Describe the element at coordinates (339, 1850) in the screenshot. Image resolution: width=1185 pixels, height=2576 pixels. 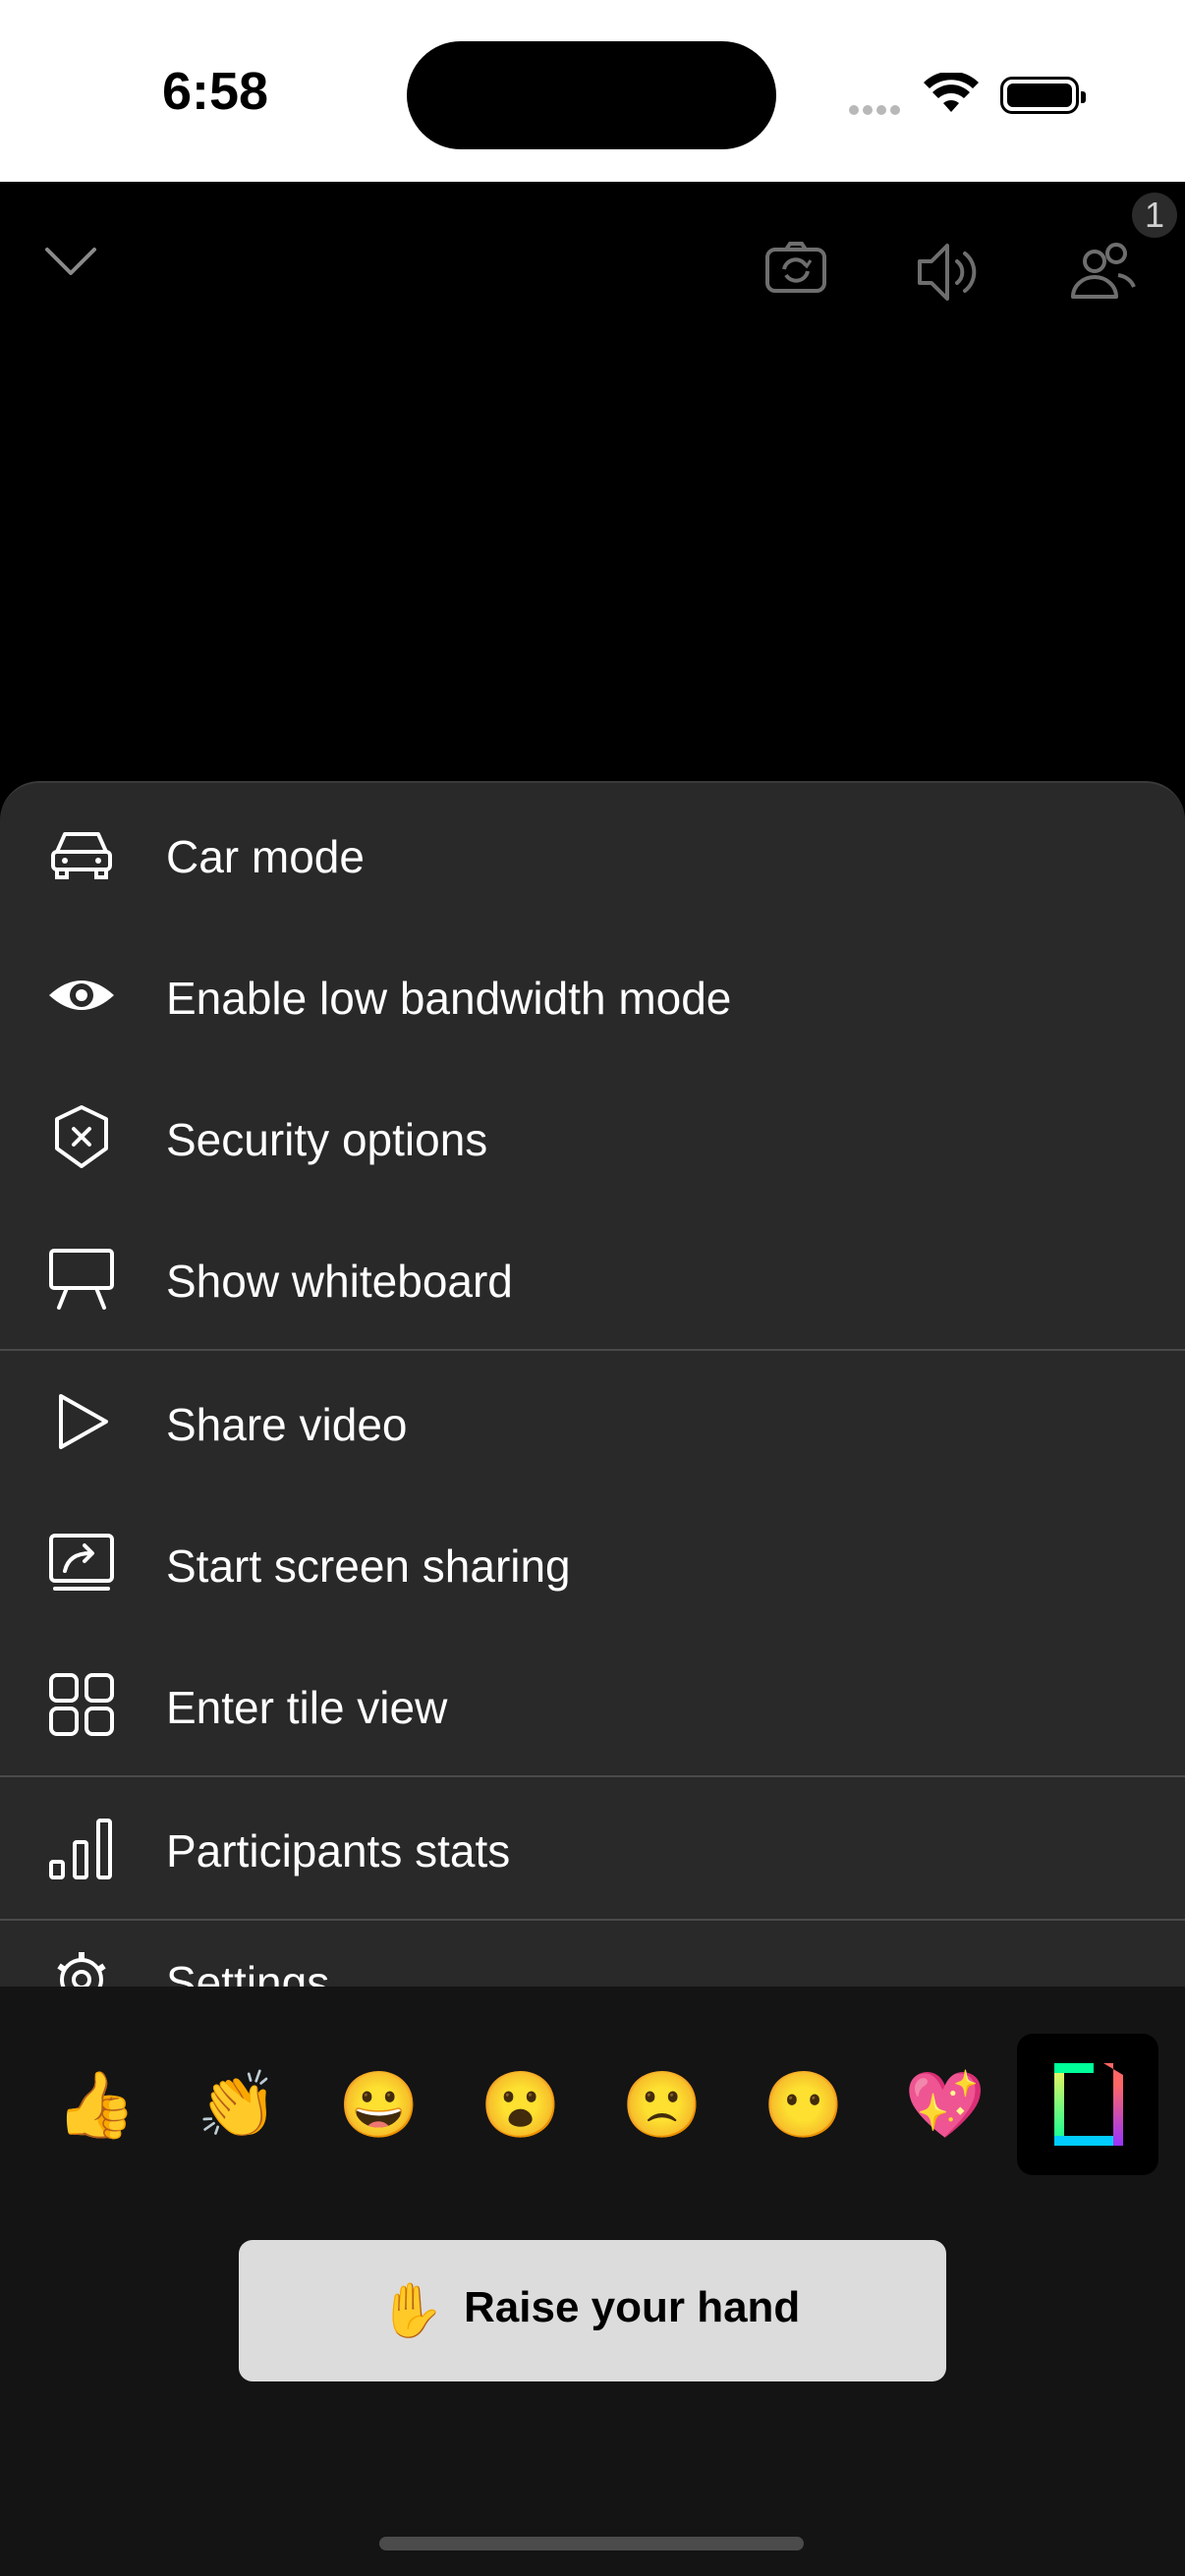
I see `menu-item-label: Participants stats` at that location.